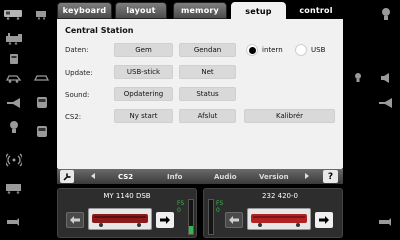 Image resolution: width=400 pixels, height=240 pixels. Describe the element at coordinates (143, 116) in the screenshot. I see `restart-button: Ny start` at that location.